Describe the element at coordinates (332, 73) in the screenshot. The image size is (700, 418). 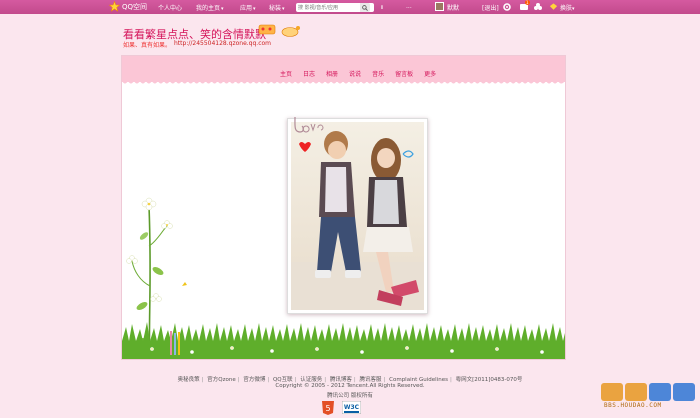
I see `menu-item-album: 相册` at that location.